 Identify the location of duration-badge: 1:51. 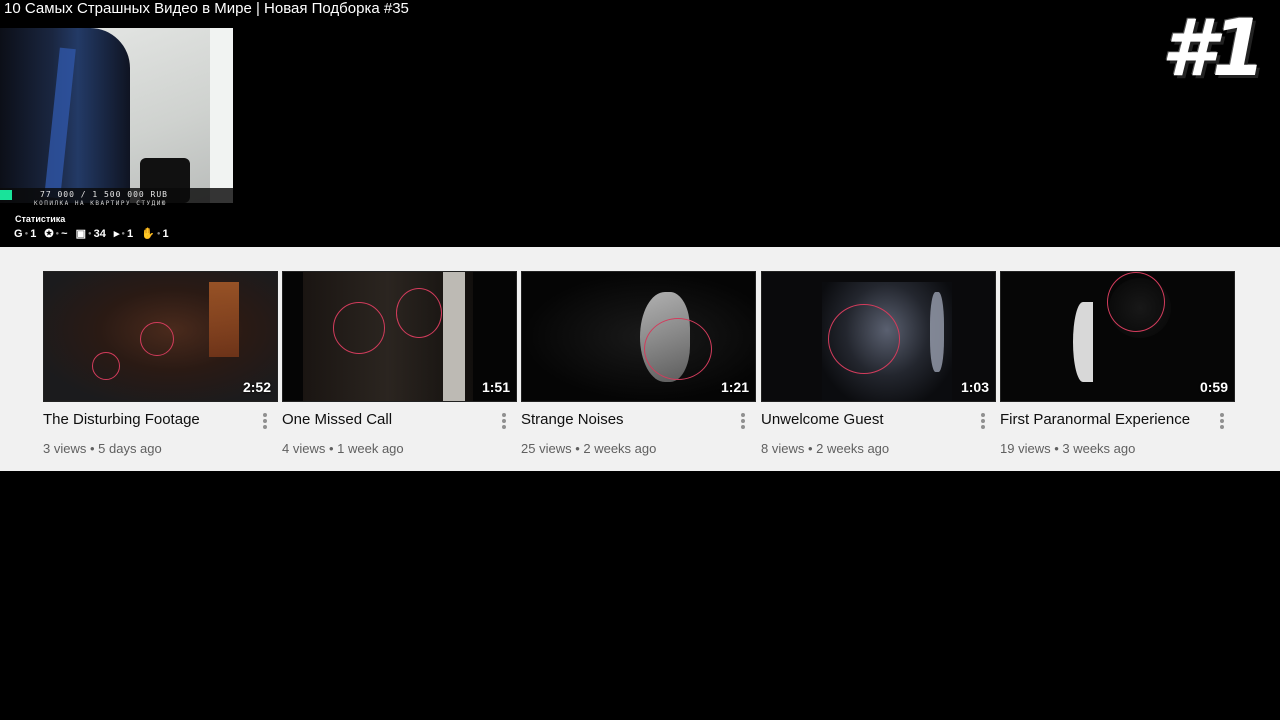
(495, 387).